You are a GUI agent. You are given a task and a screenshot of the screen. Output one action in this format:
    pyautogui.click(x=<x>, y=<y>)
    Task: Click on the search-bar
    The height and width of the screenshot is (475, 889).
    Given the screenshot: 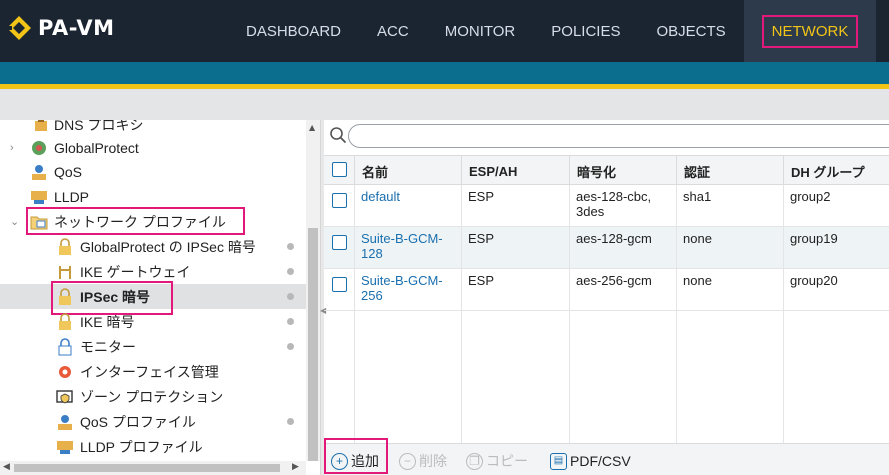 What is the action you would take?
    pyautogui.click(x=607, y=136)
    